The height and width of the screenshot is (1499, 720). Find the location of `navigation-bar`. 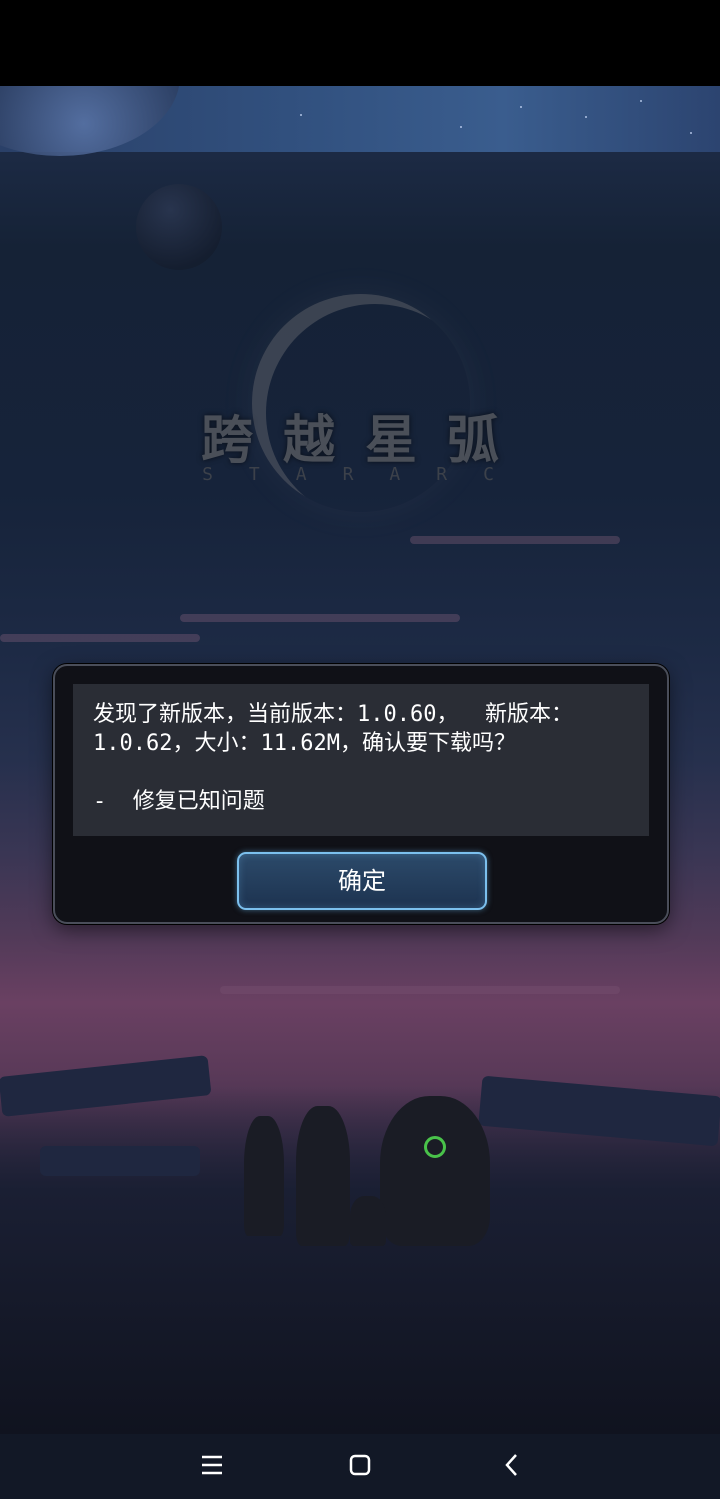

navigation-bar is located at coordinates (360, 1466).